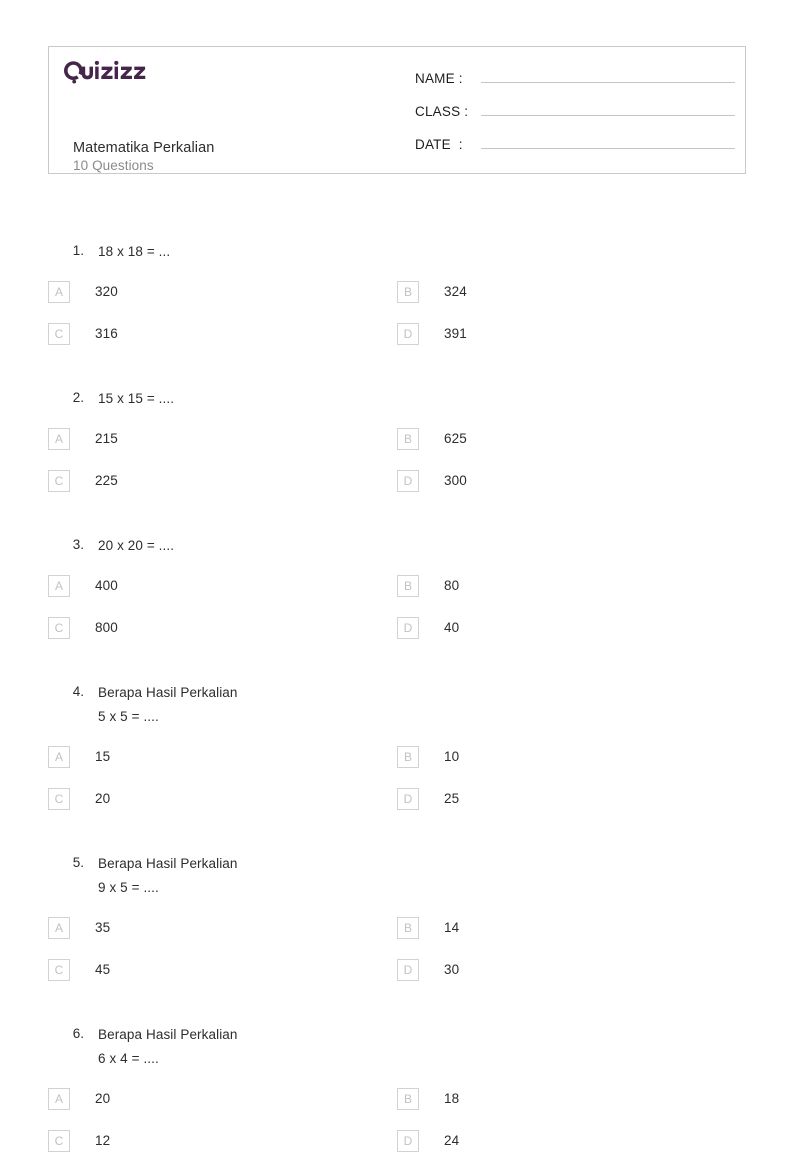 This screenshot has height=1152, width=794. Describe the element at coordinates (608, 108) in the screenshot. I see `class-field-input` at that location.